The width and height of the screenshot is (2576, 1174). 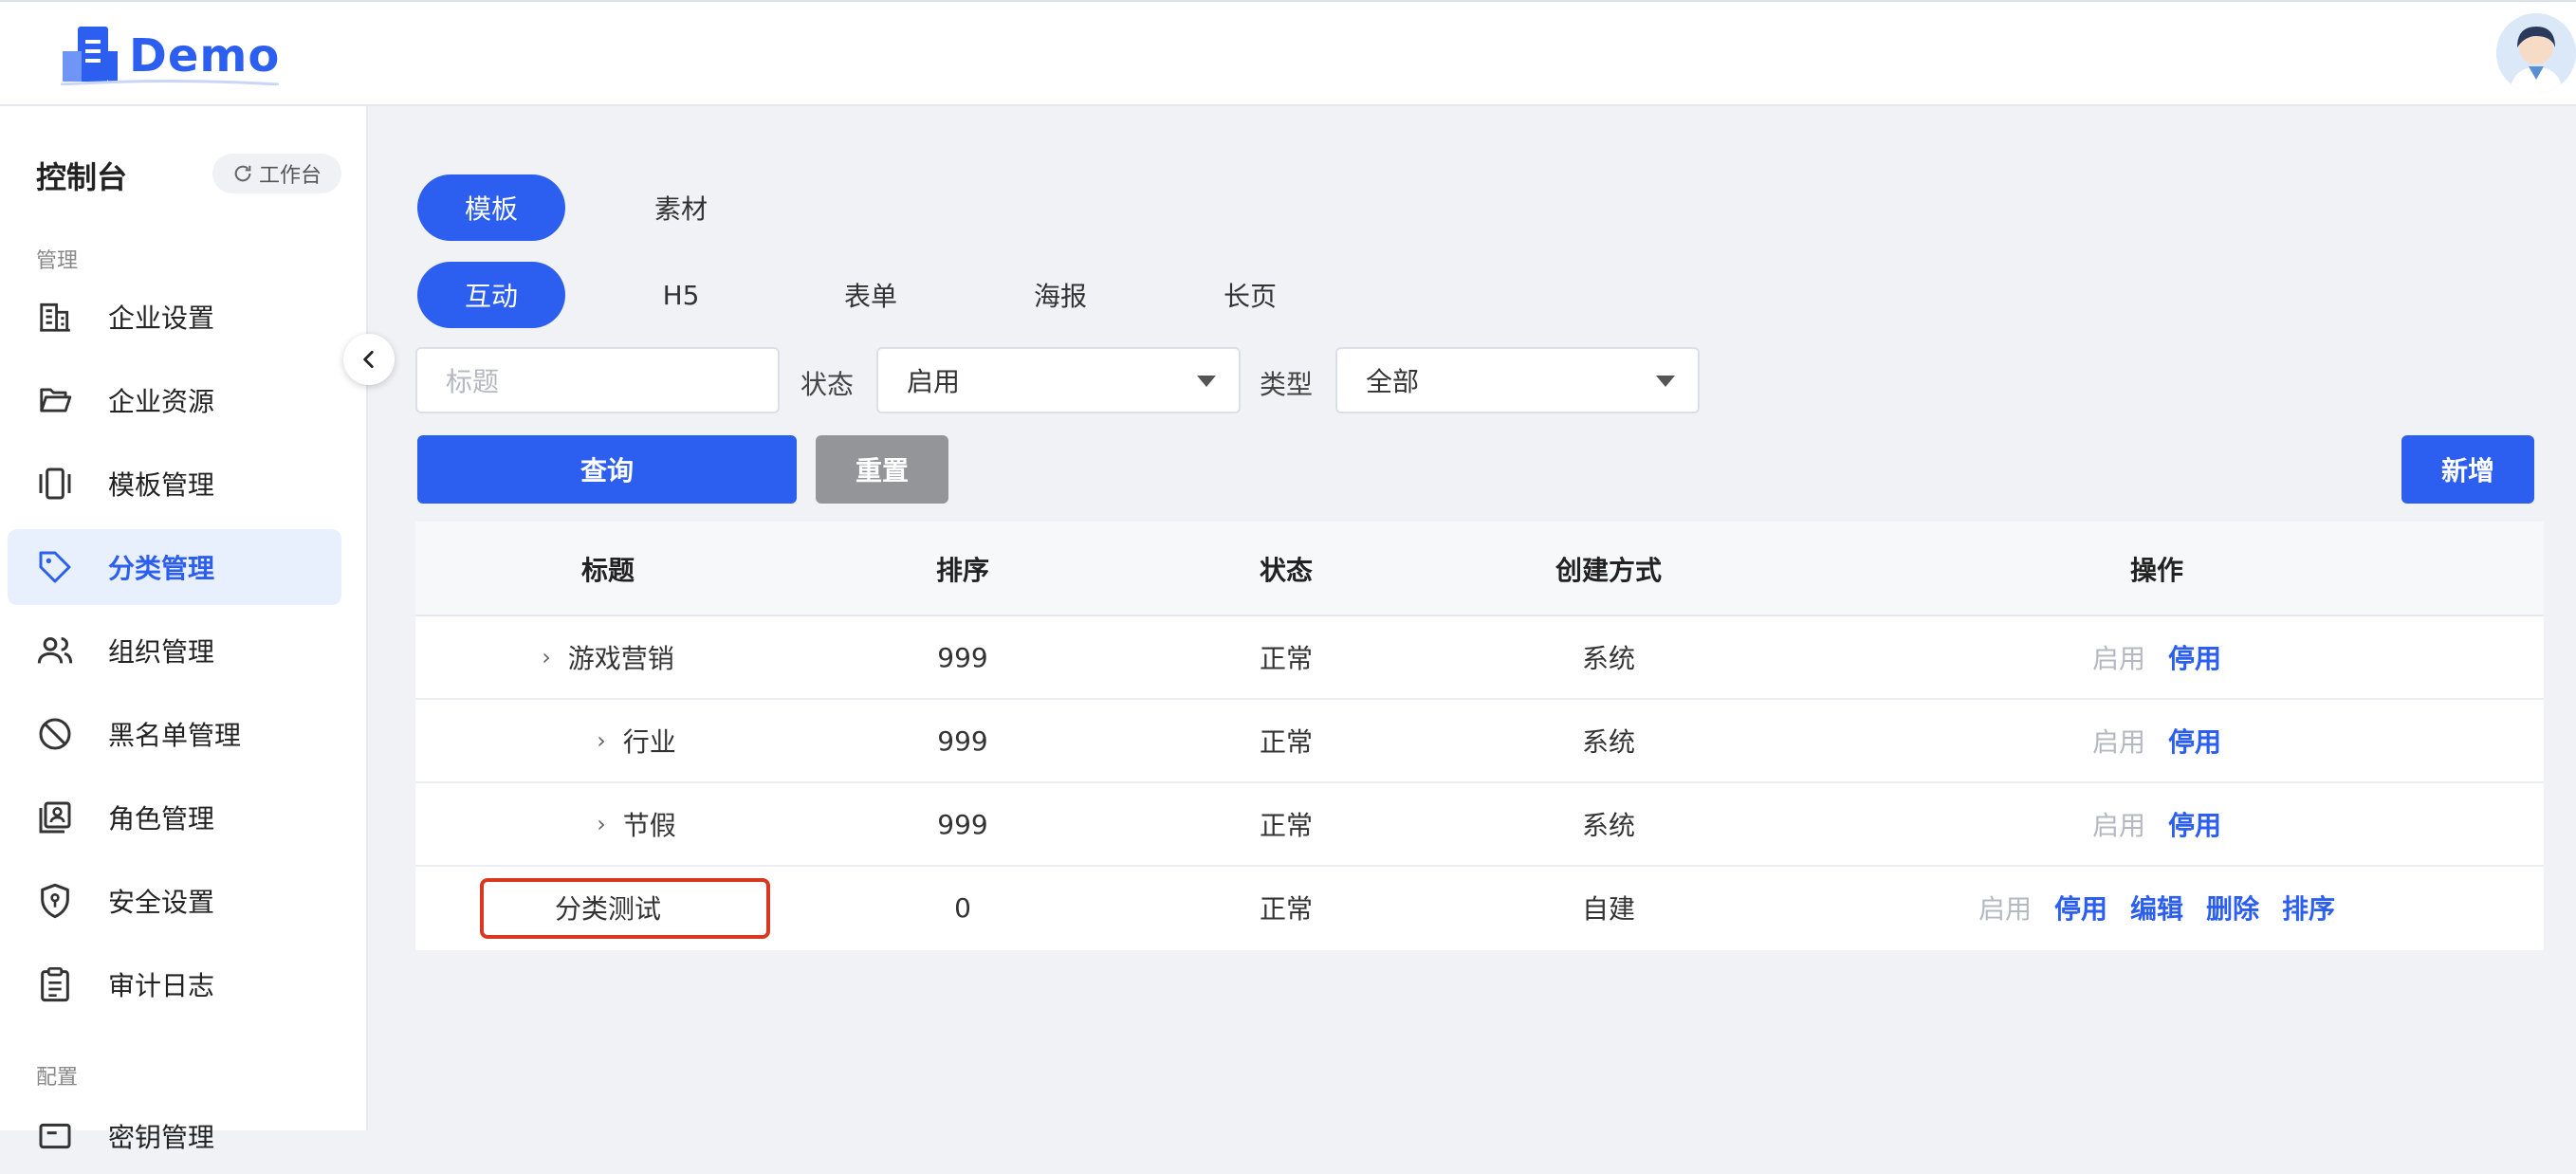 What do you see at coordinates (55, 734) in the screenshot?
I see `ban-icon` at bounding box center [55, 734].